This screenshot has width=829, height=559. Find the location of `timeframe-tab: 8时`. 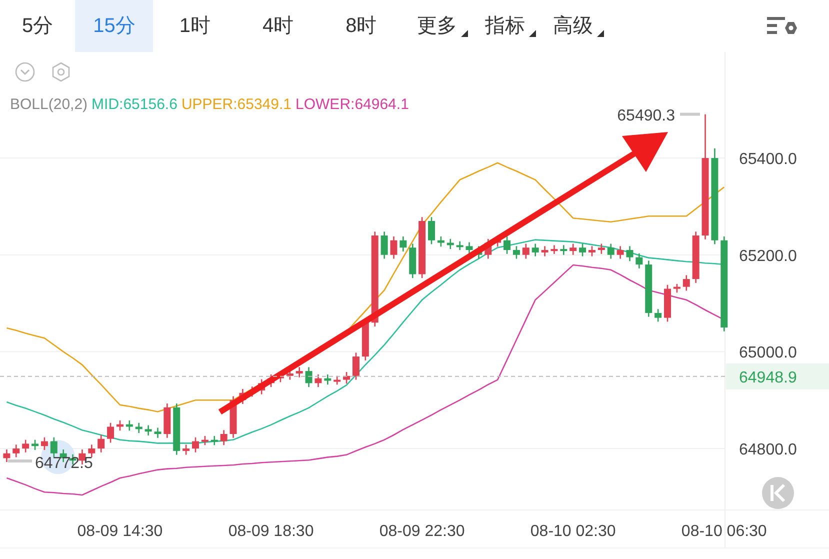

timeframe-tab: 8时 is located at coordinates (361, 26).